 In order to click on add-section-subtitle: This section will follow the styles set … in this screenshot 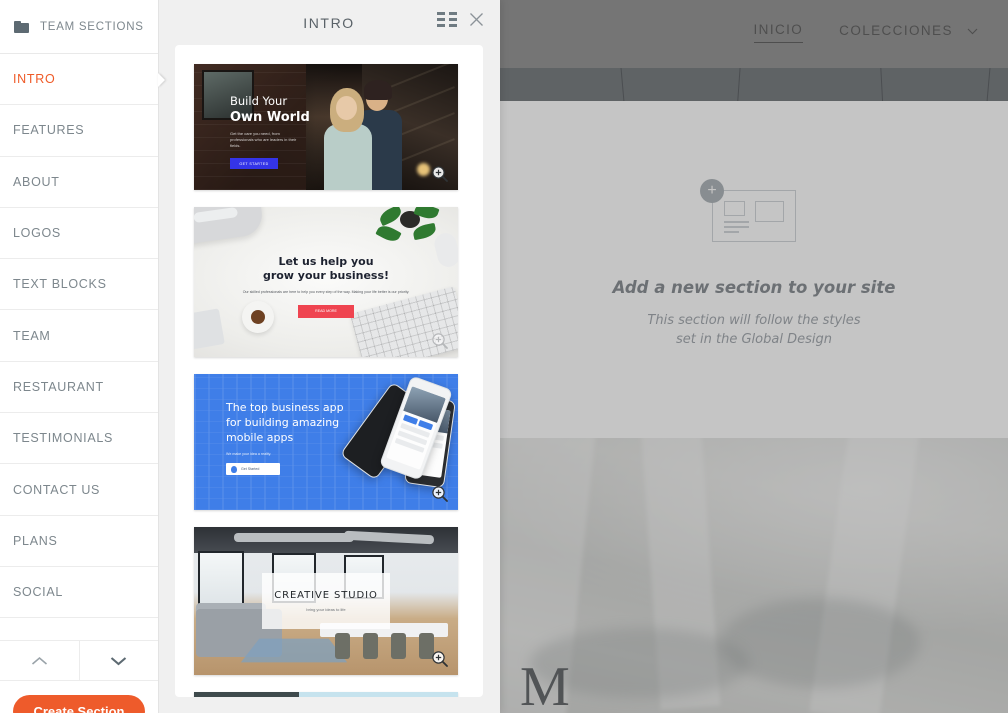, I will do `click(753, 330)`.